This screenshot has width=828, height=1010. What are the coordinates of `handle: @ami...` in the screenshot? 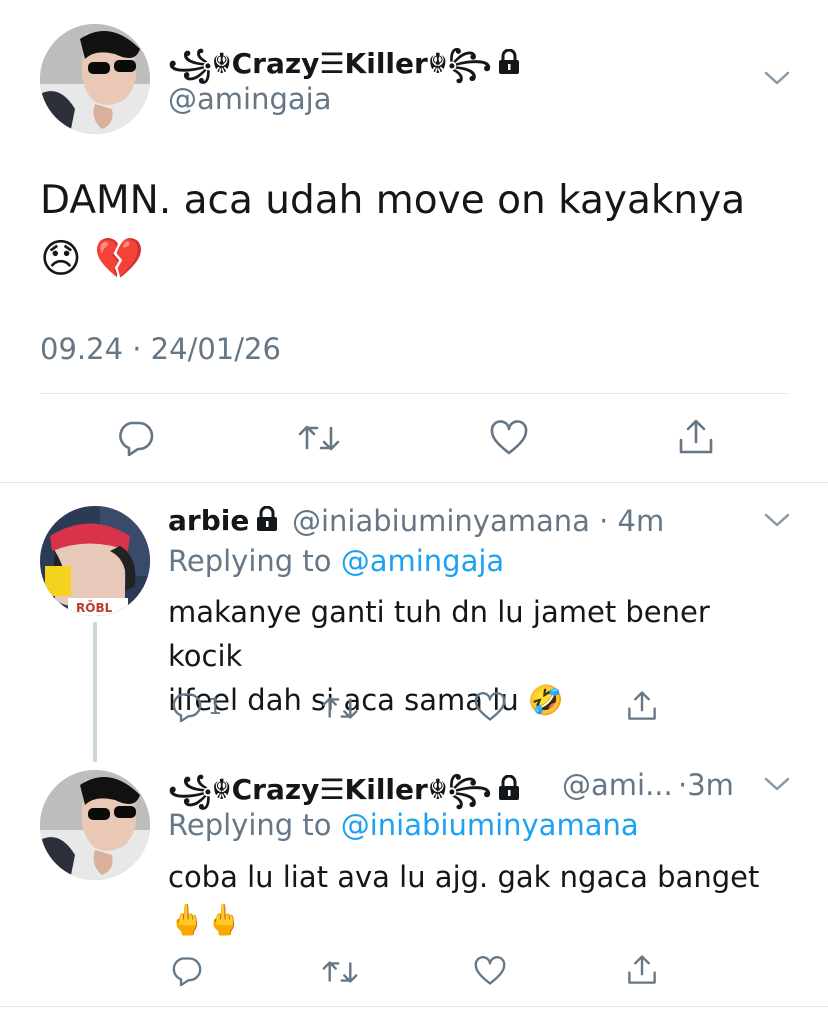 It's located at (617, 785).